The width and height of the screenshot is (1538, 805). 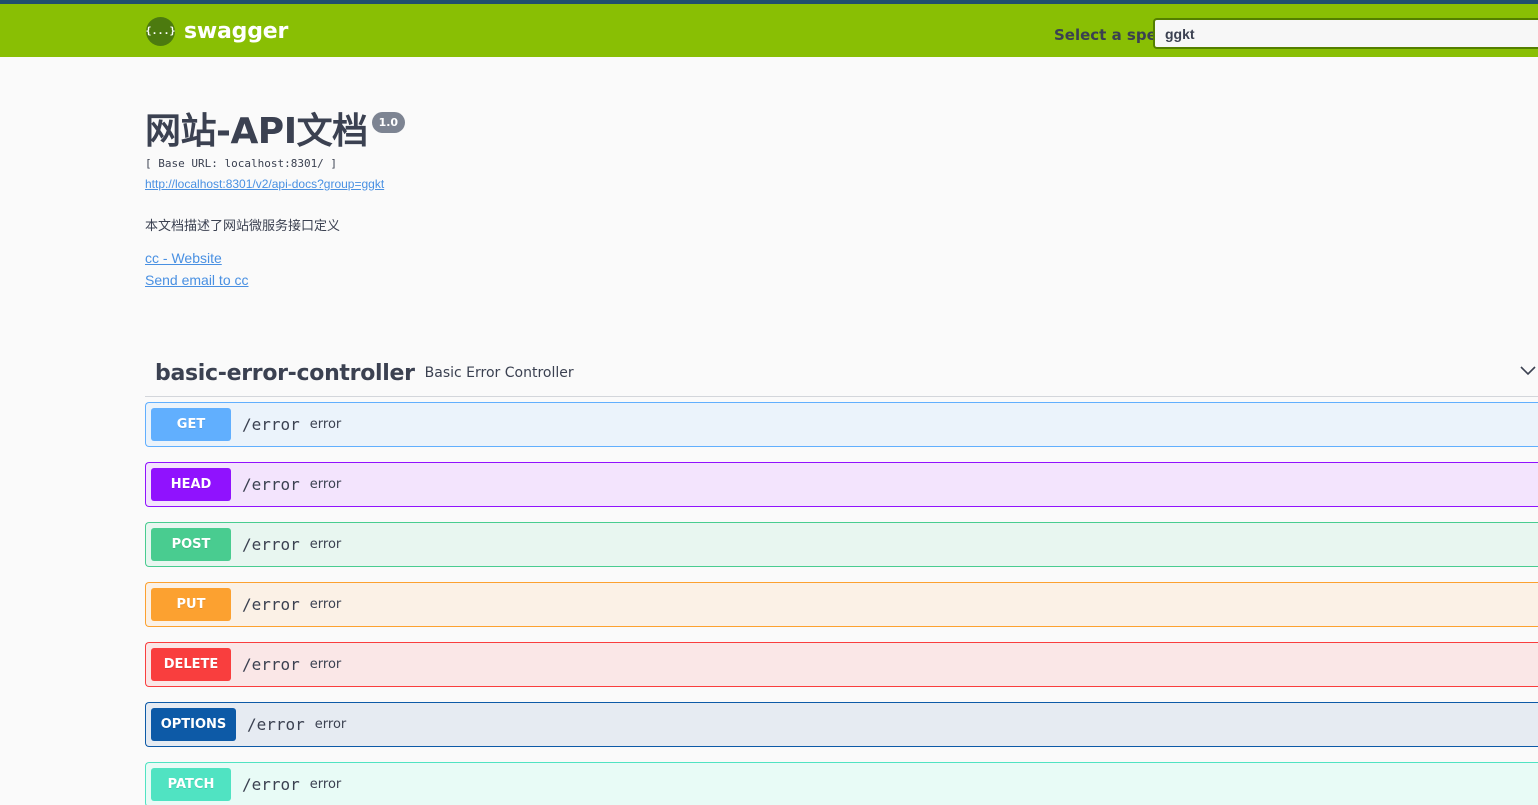 I want to click on version-badge: 1.0, so click(x=388, y=122).